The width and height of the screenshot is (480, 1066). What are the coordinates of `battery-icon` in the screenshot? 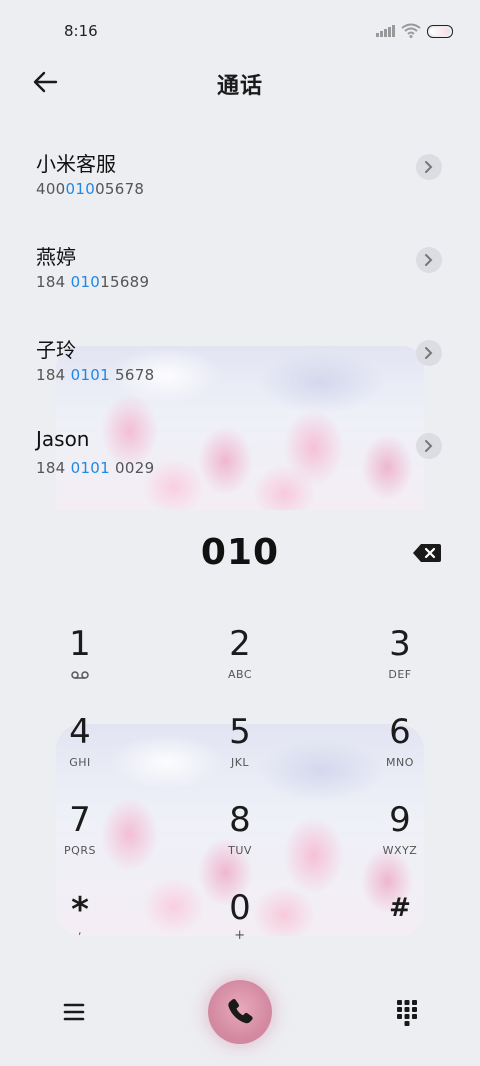 It's located at (440, 31).